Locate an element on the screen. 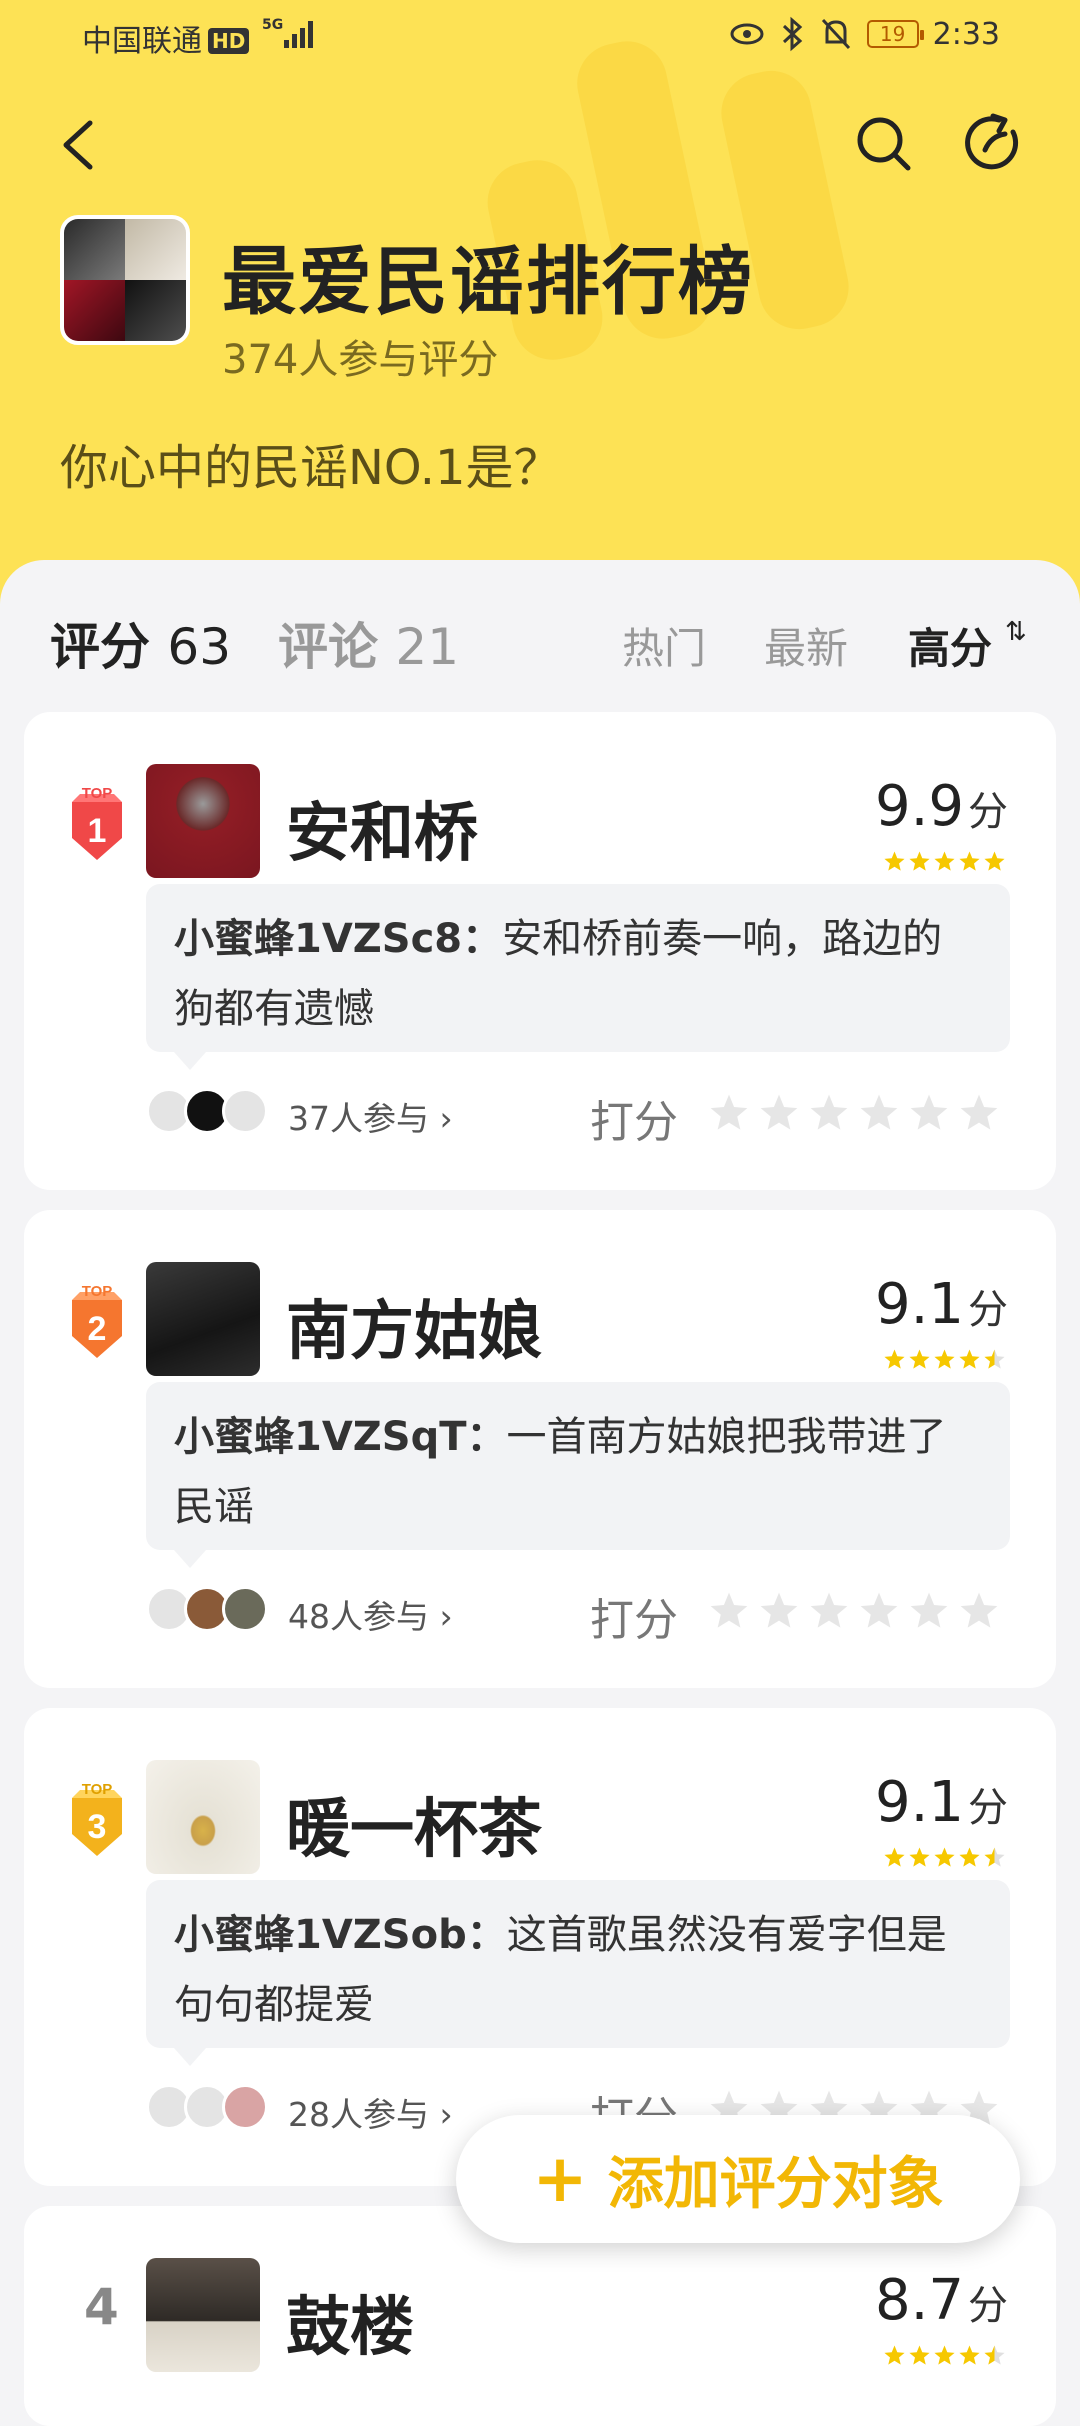  add-rating-target-button: + 添加评分对象 is located at coordinates (738, 2179).